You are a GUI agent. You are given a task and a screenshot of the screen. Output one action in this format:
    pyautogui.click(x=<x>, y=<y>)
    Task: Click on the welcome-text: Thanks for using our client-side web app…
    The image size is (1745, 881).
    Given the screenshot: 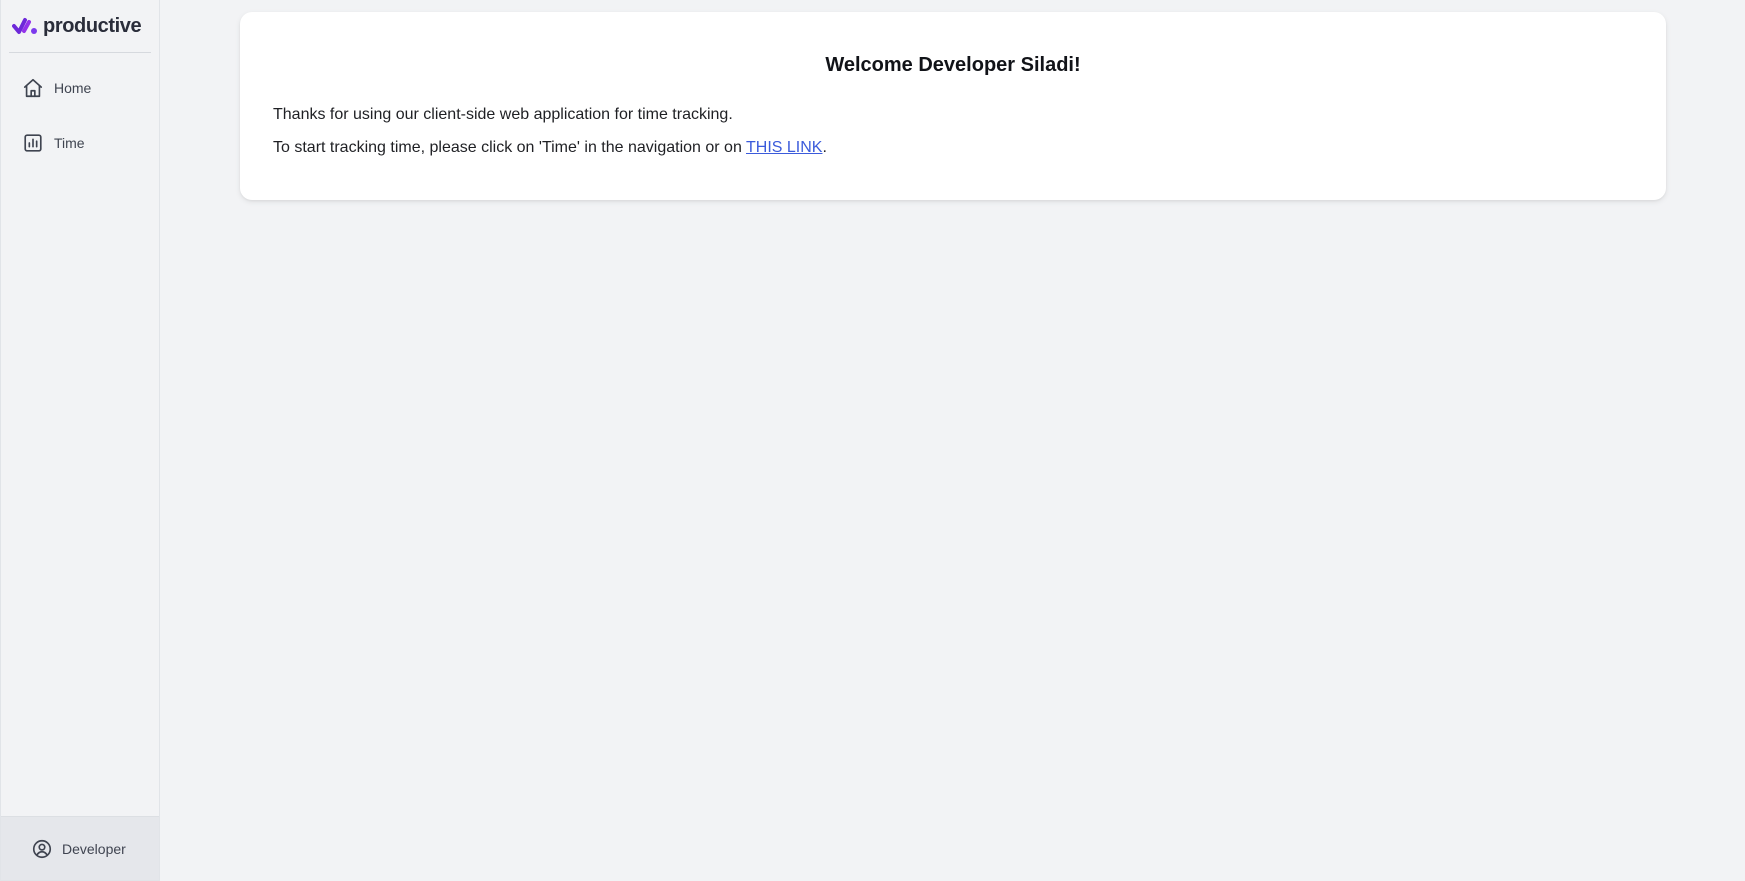 What is the action you would take?
    pyautogui.click(x=503, y=114)
    